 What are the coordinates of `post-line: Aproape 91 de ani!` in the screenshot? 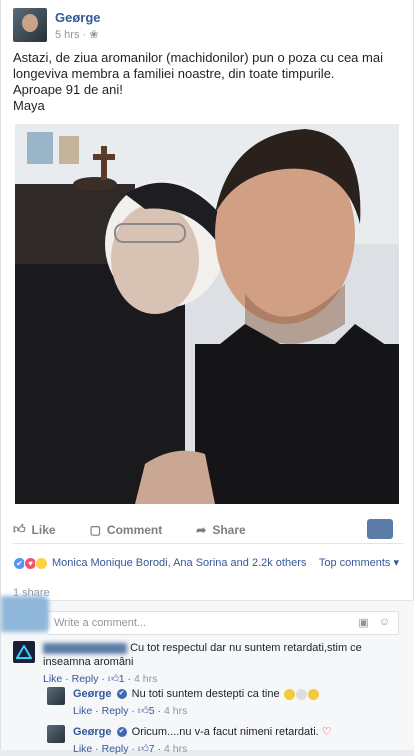 It's located at (68, 89).